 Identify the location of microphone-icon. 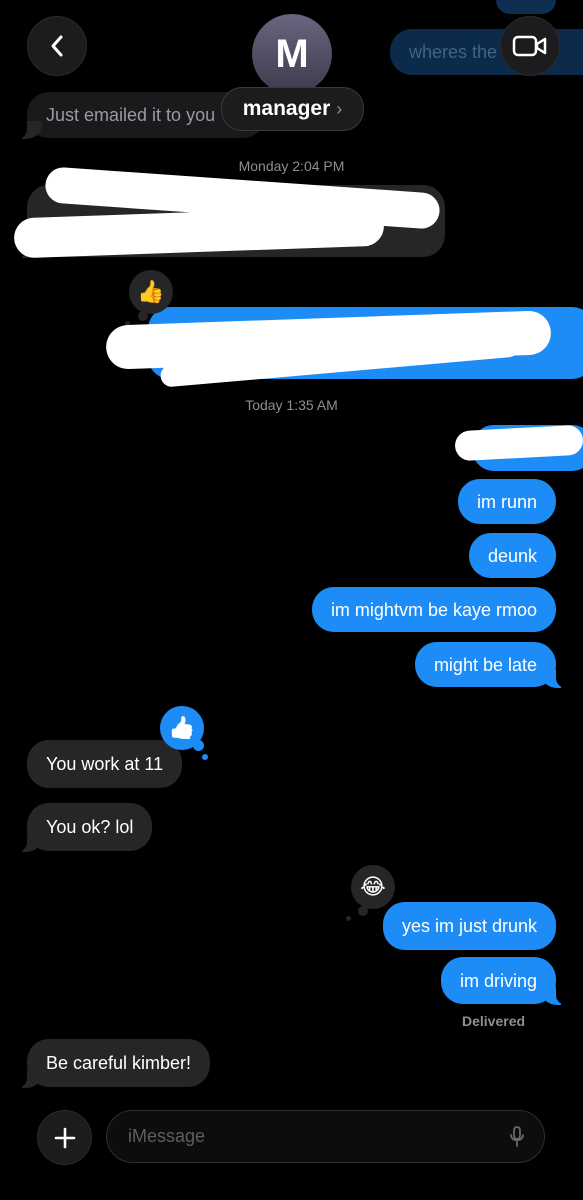
(517, 1137).